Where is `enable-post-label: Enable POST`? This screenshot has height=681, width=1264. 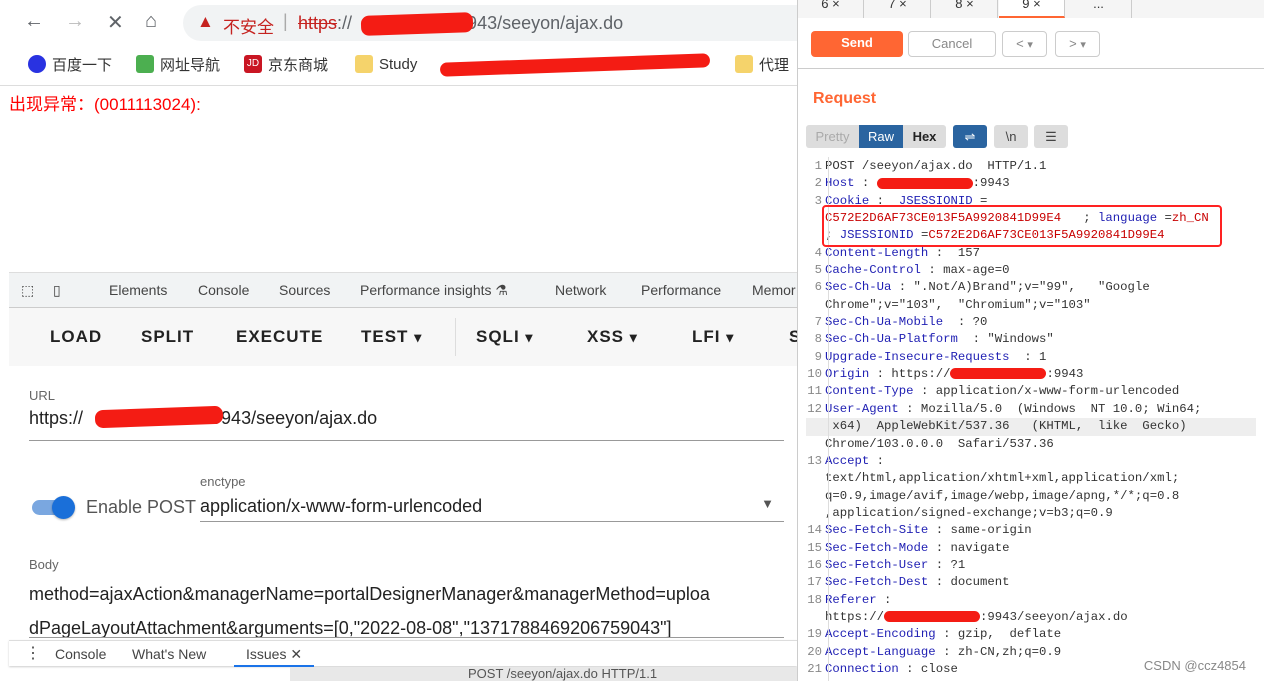 enable-post-label: Enable POST is located at coordinates (141, 507).